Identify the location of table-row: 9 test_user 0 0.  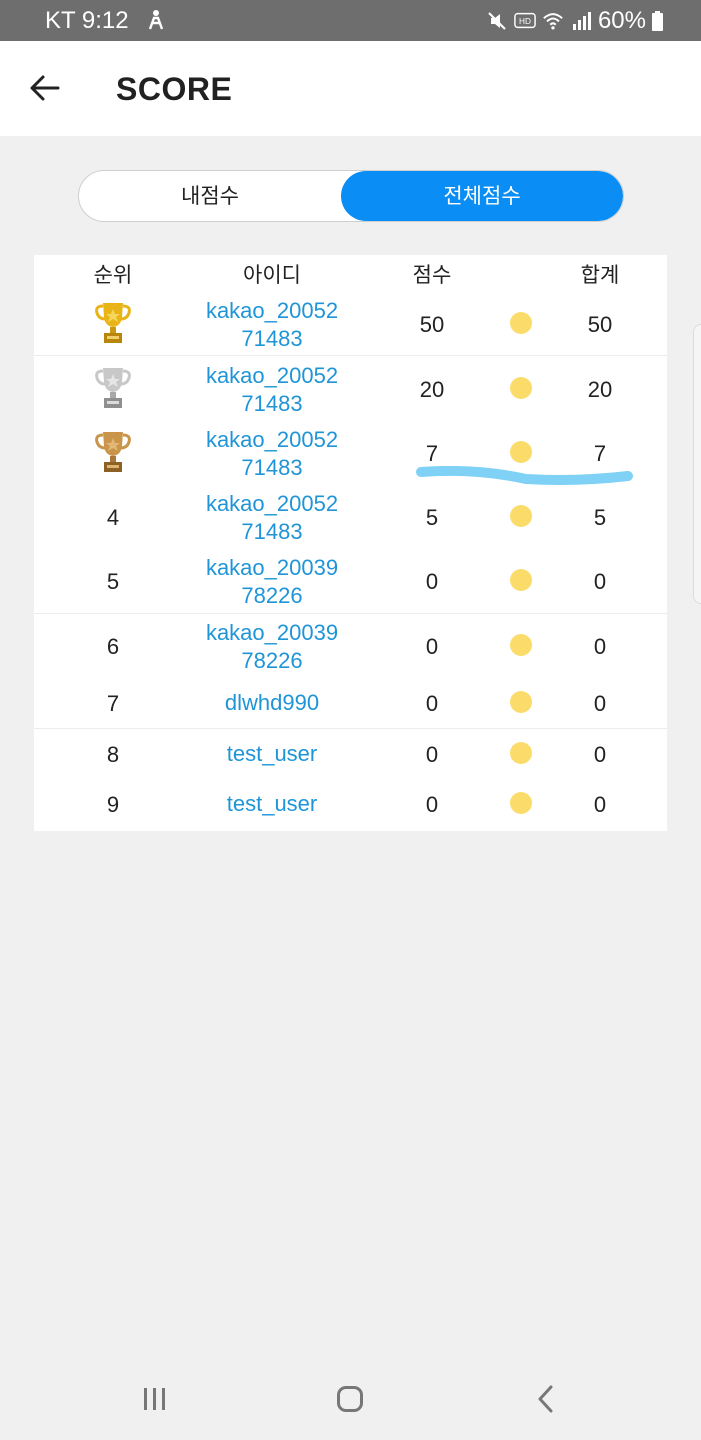
(350, 807).